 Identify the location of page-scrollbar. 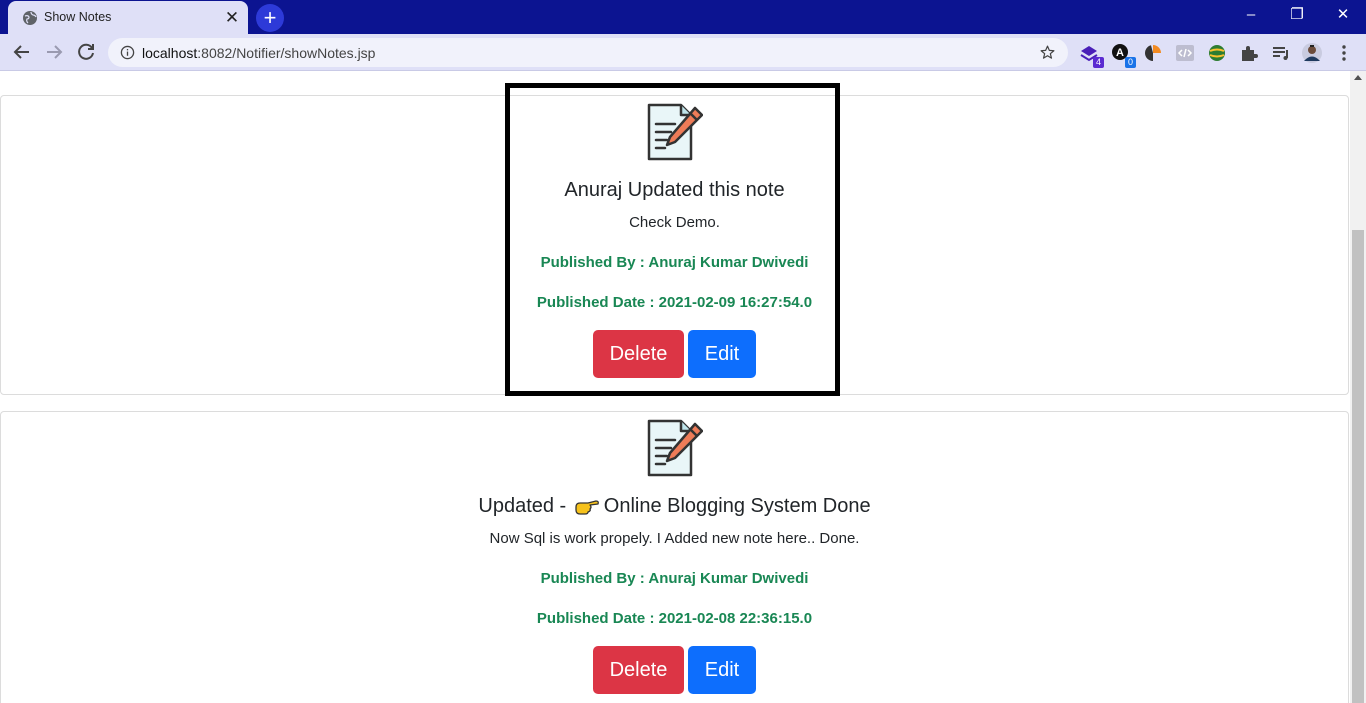
(1358, 387).